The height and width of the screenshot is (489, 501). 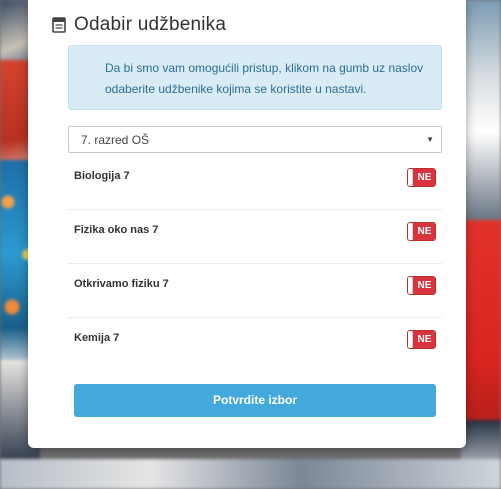 What do you see at coordinates (150, 24) in the screenshot?
I see `page-title: Odabir udžbenika` at bounding box center [150, 24].